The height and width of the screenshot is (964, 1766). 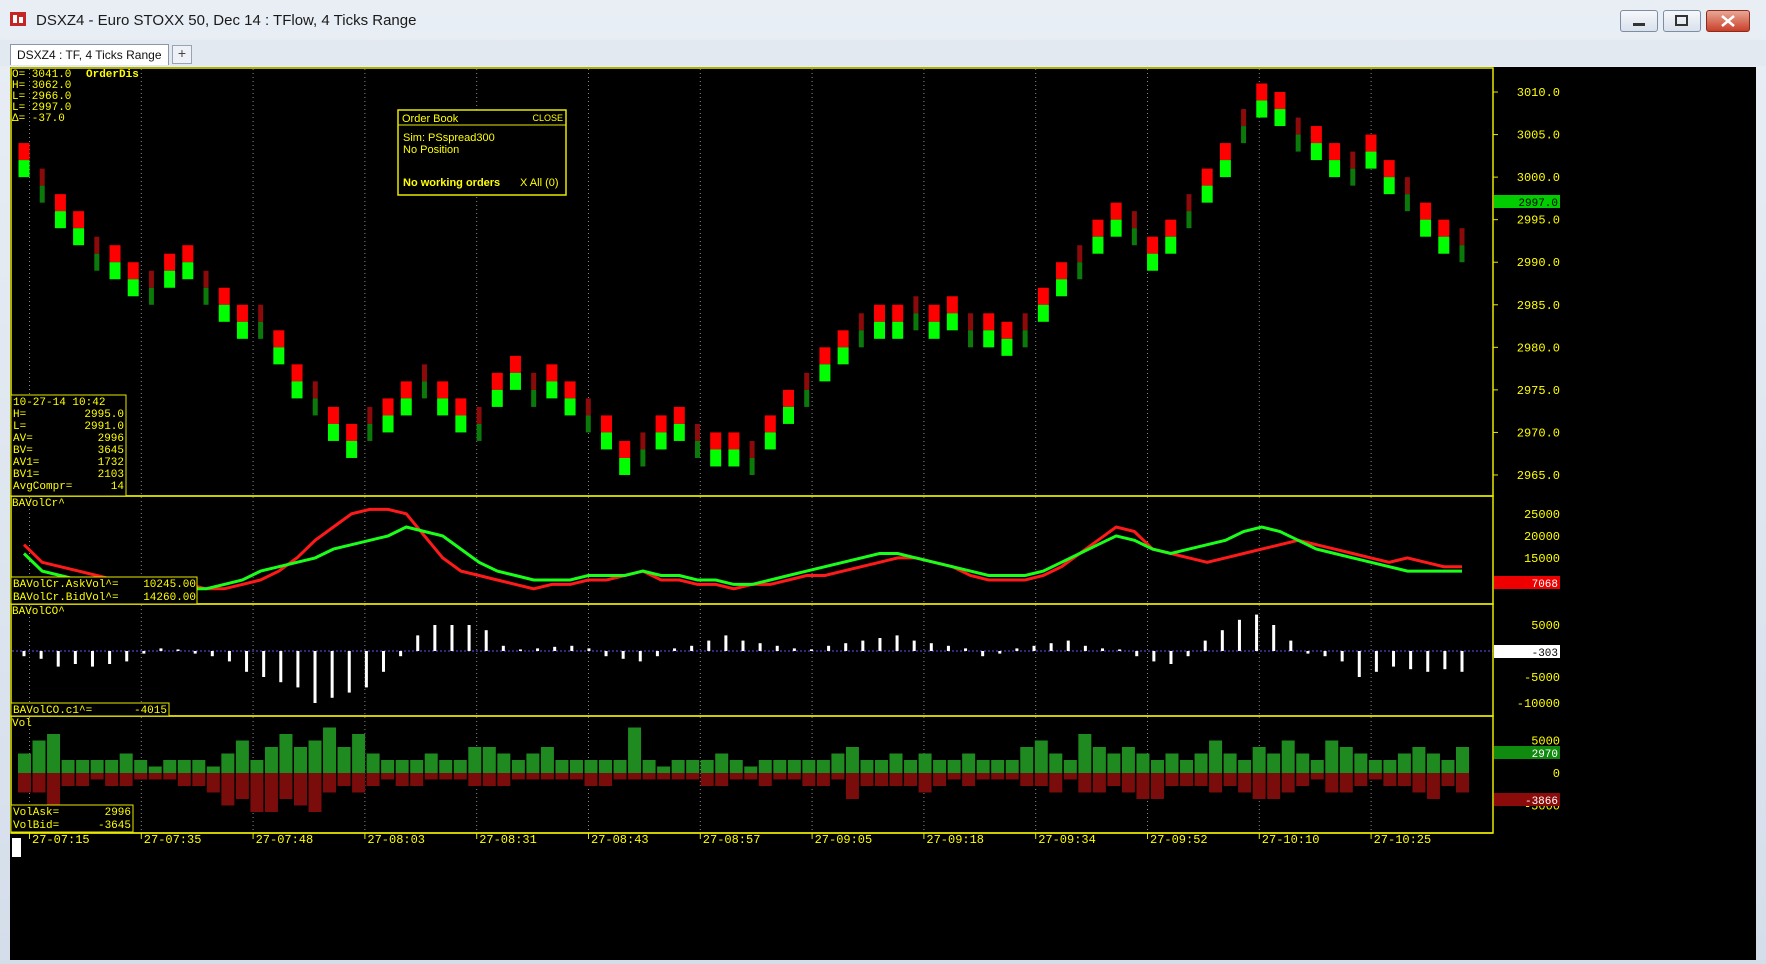 What do you see at coordinates (118, 813) in the screenshot?
I see `volume-ask-value: 2996` at bounding box center [118, 813].